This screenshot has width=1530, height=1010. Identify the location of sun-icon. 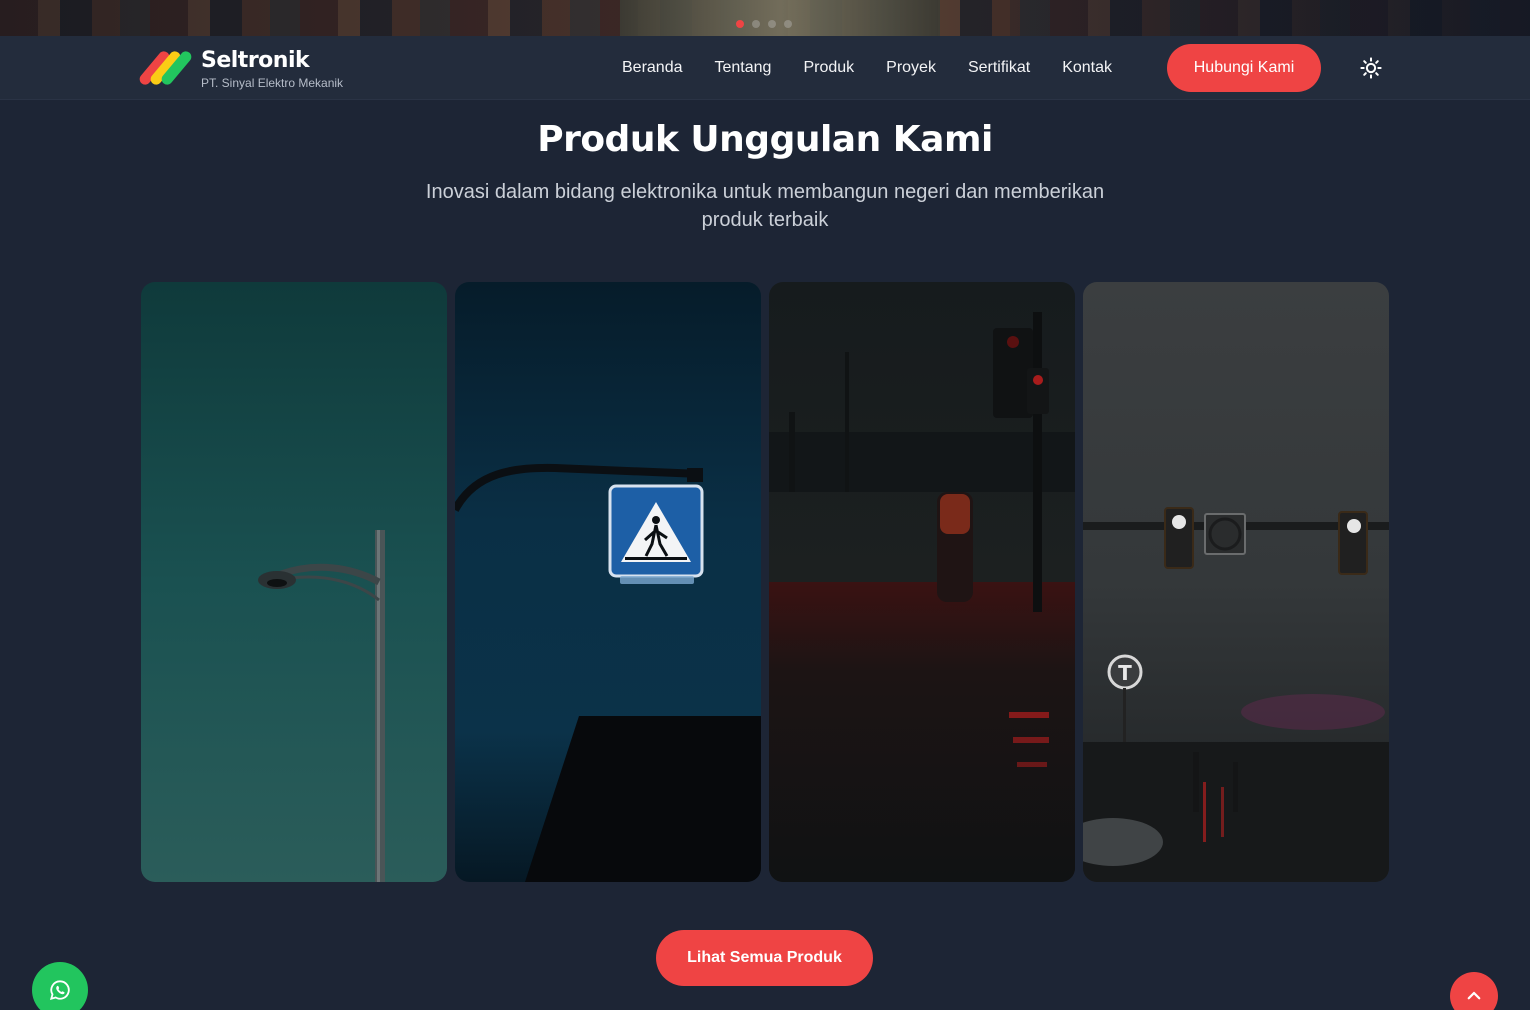
(1371, 68).